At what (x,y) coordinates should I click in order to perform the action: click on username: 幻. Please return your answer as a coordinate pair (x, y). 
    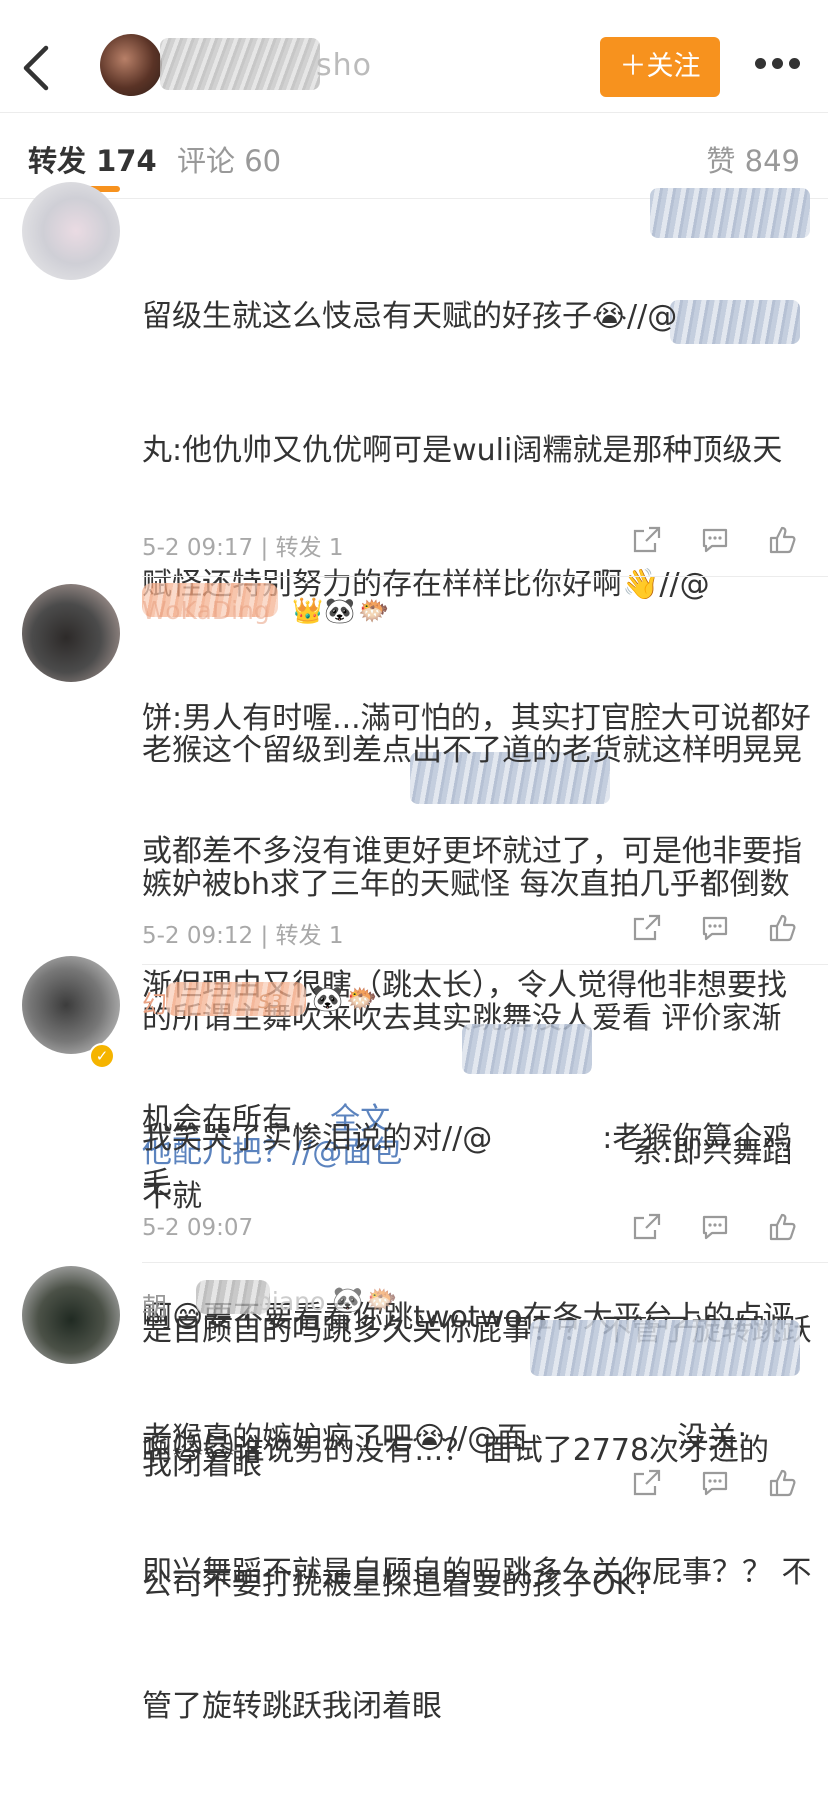
    Looking at the image, I should click on (154, 1003).